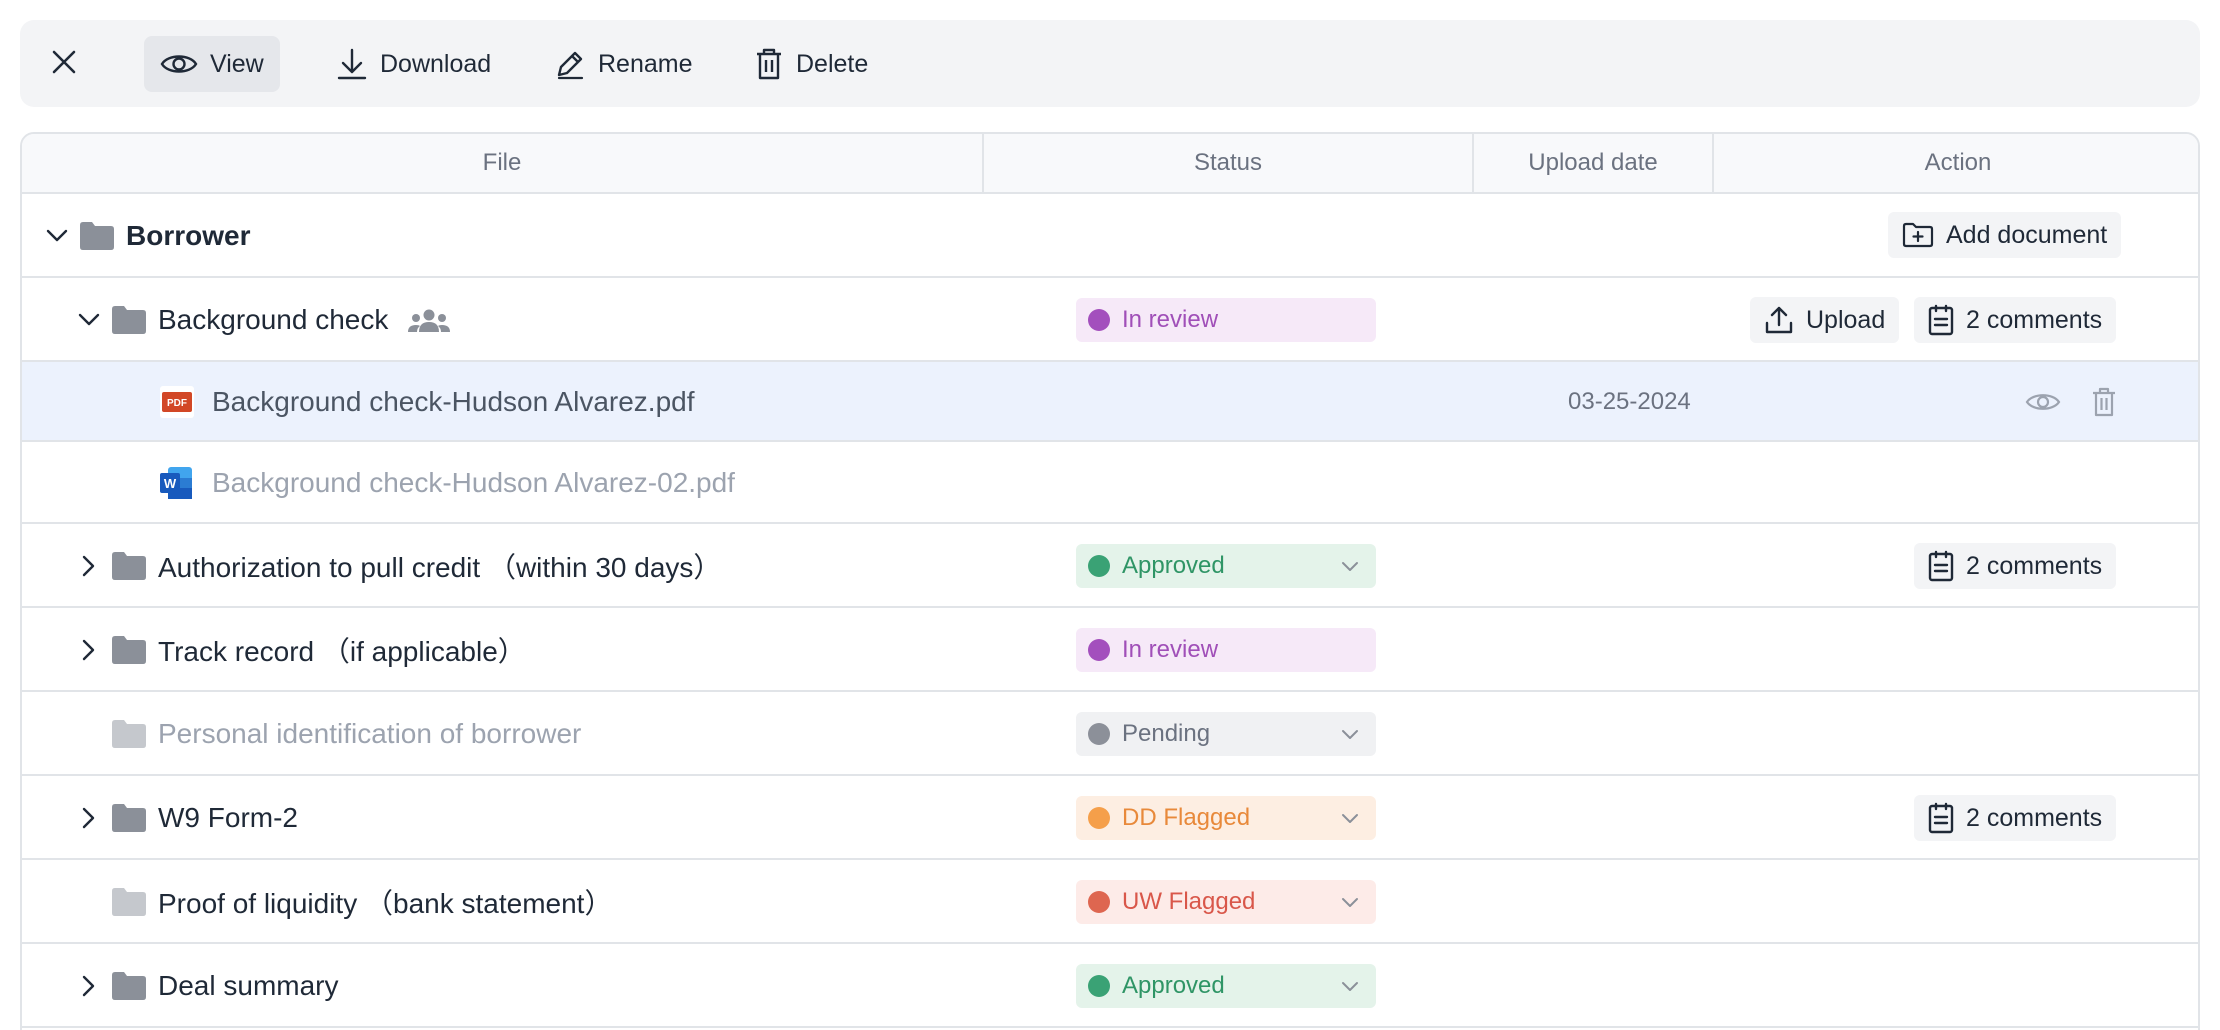 The image size is (2220, 1030). I want to click on status-dropdown: UW Flagged, so click(1226, 902).